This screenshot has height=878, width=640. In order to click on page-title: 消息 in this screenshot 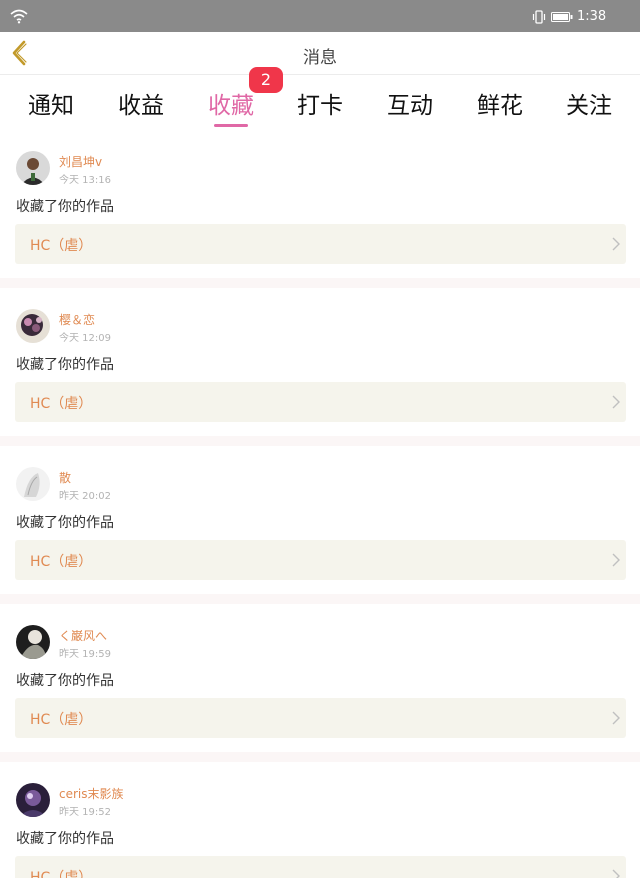, I will do `click(320, 58)`.